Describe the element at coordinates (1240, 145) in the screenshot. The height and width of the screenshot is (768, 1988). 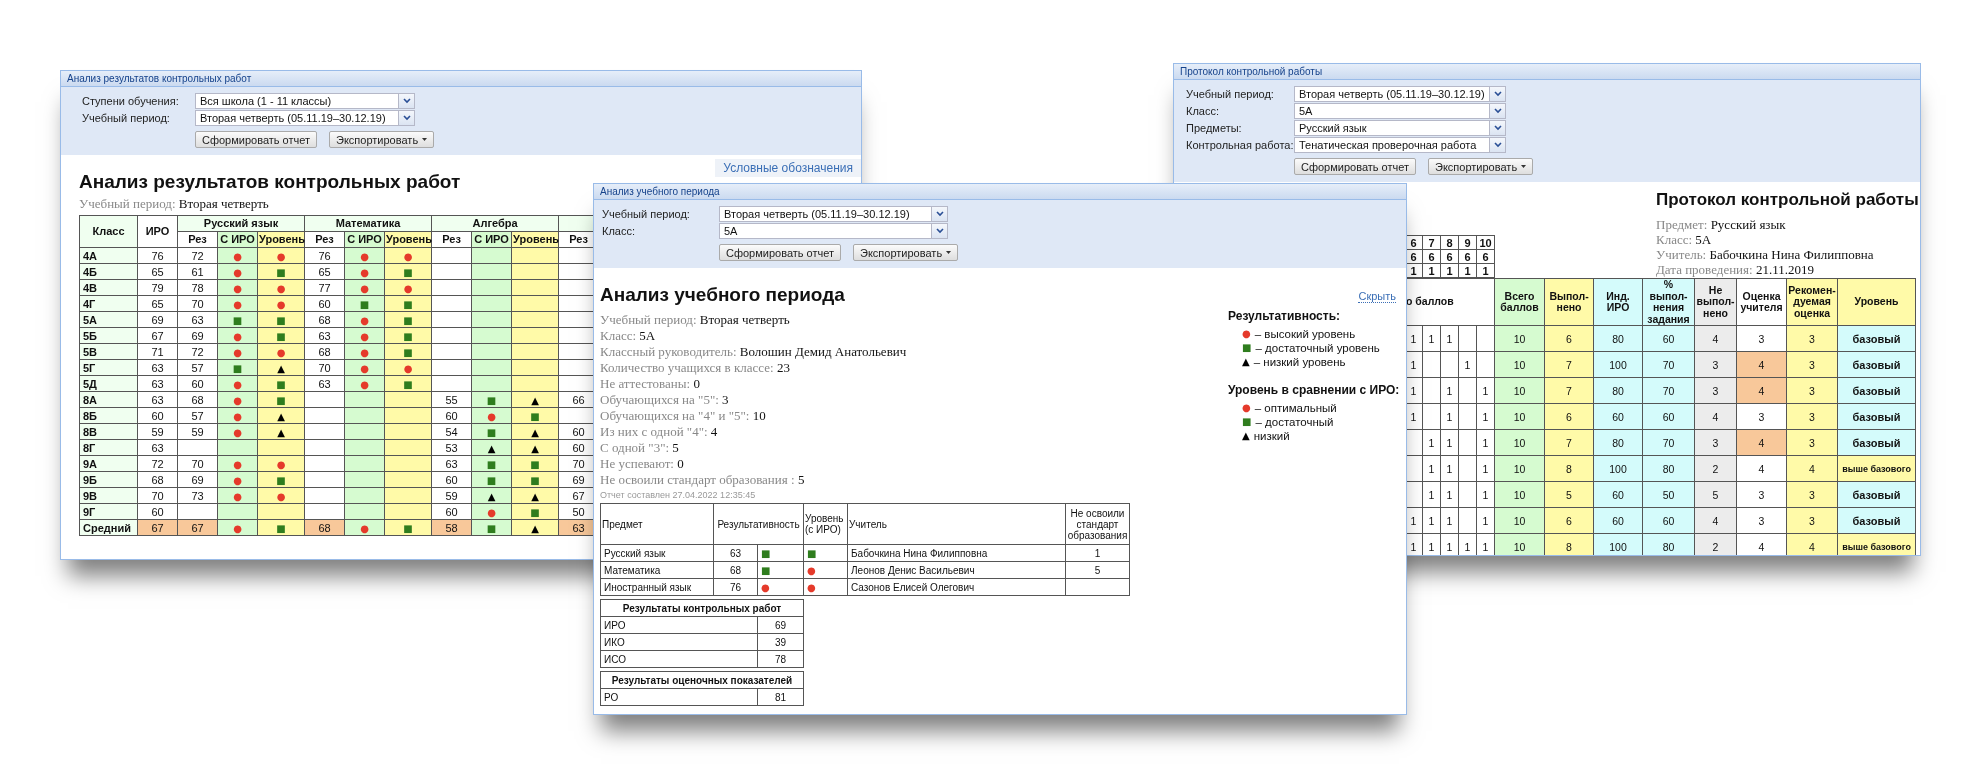
I see `filter-label: Контрольная работа:` at that location.